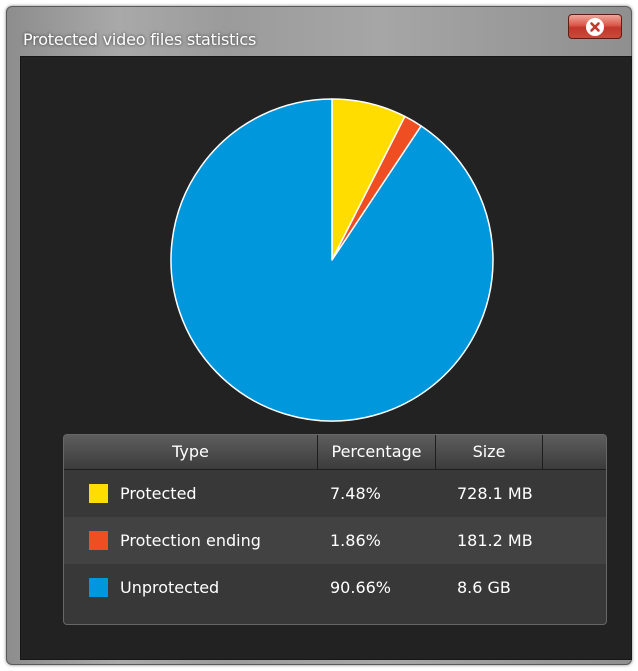  What do you see at coordinates (170, 587) in the screenshot?
I see `row-type: Unprotected` at bounding box center [170, 587].